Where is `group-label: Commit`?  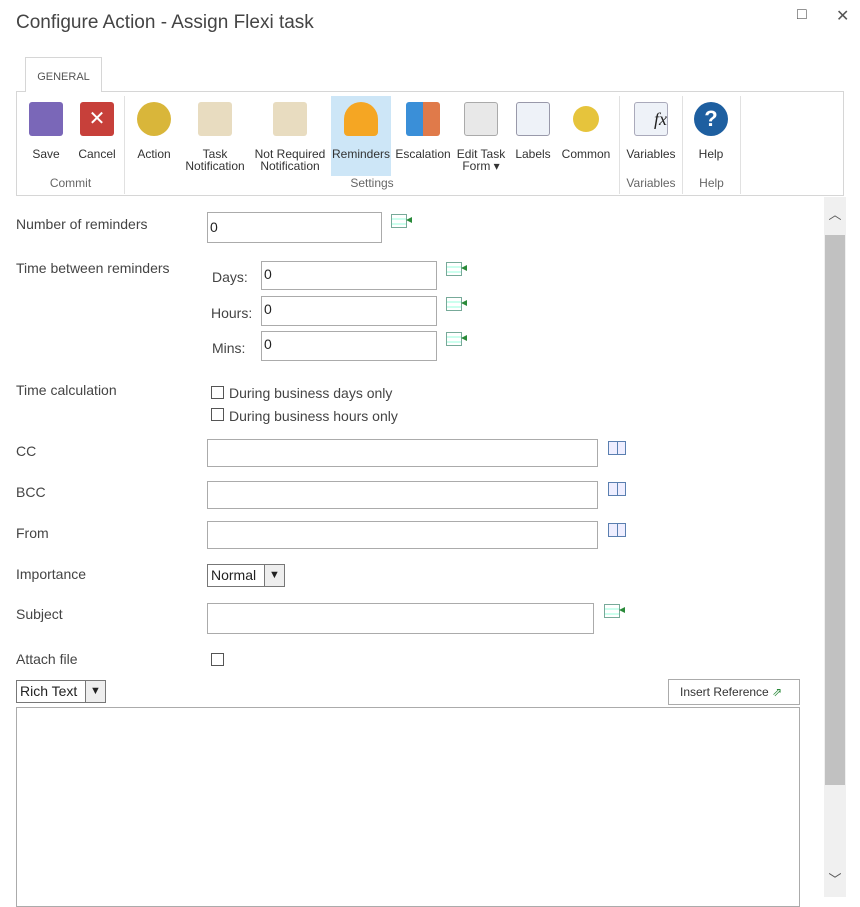 group-label: Commit is located at coordinates (70, 183).